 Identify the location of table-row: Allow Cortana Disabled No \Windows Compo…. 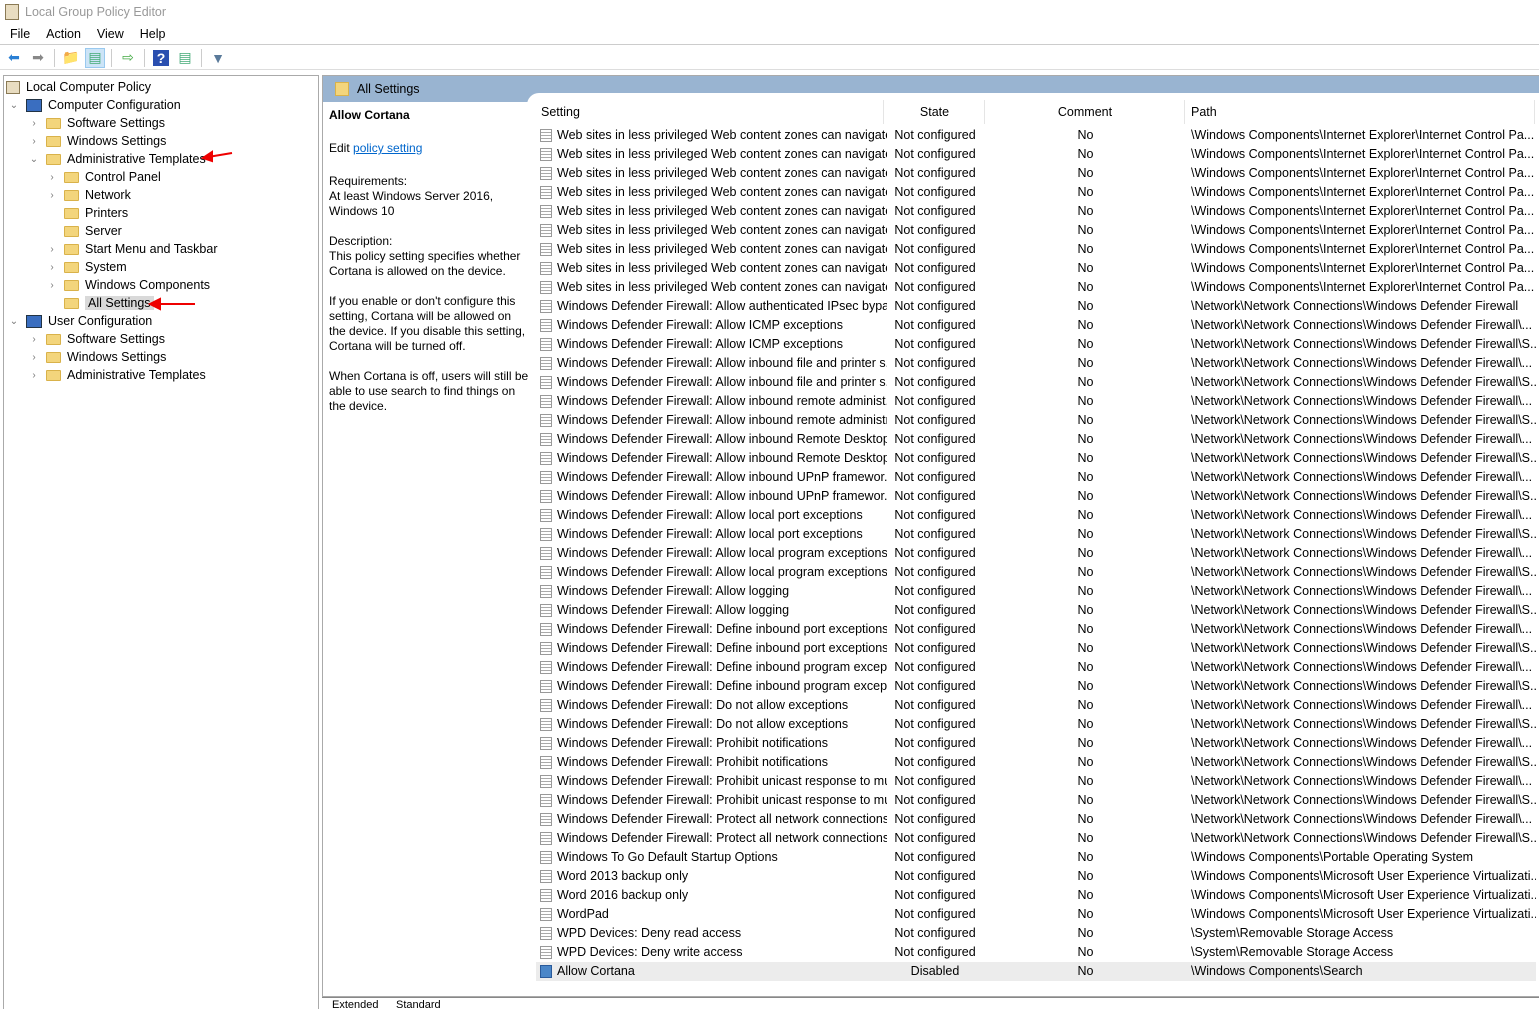
(1036, 971).